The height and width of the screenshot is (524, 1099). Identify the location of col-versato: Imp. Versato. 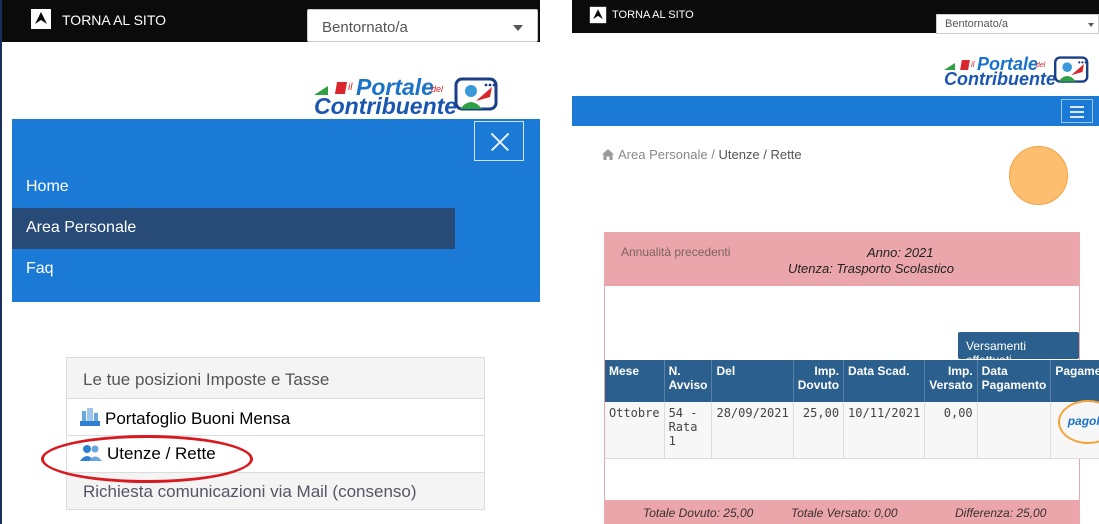
(951, 381).